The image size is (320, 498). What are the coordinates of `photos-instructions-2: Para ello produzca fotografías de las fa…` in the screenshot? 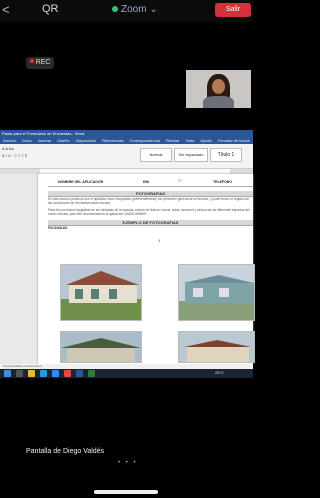 It's located at (149, 212).